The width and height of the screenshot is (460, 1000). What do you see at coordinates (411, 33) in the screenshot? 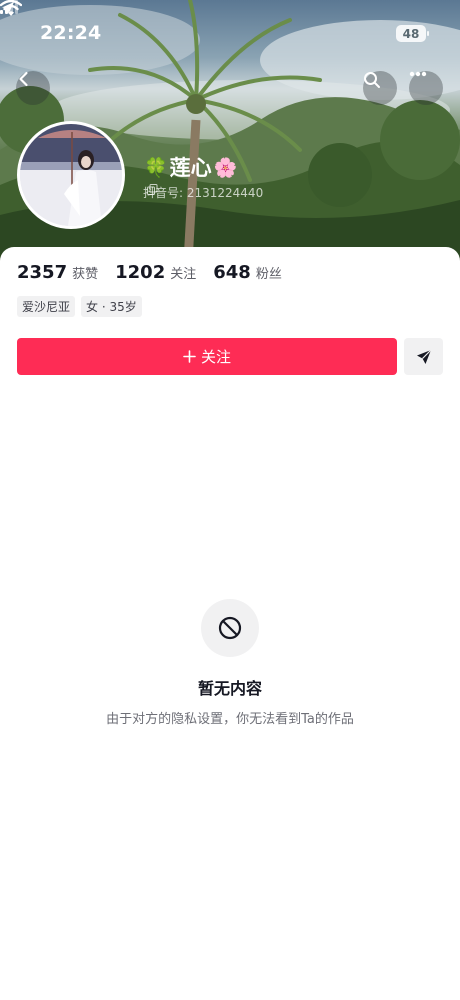
I see `battery-icon: 48` at bounding box center [411, 33].